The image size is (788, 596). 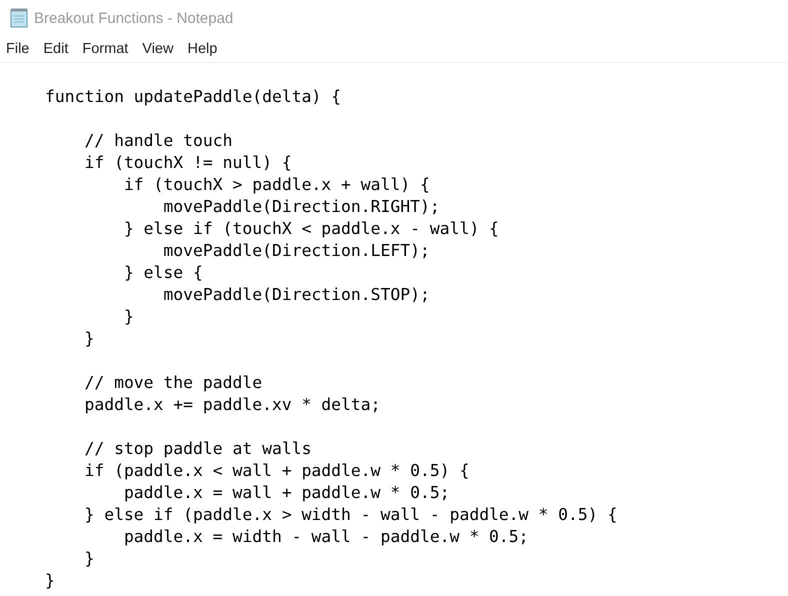 I want to click on code-line: } else {, so click(x=162, y=272).